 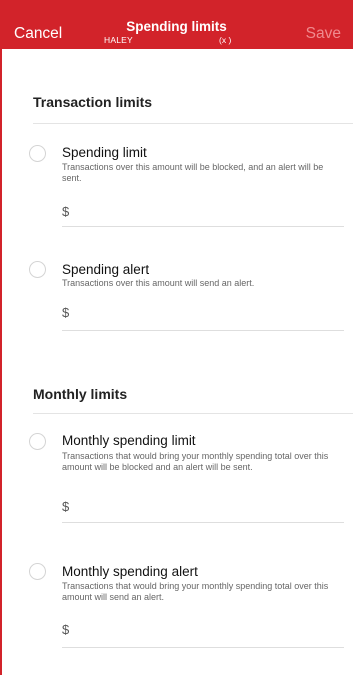 What do you see at coordinates (129, 440) in the screenshot?
I see `option-title: Monthly spending limit` at bounding box center [129, 440].